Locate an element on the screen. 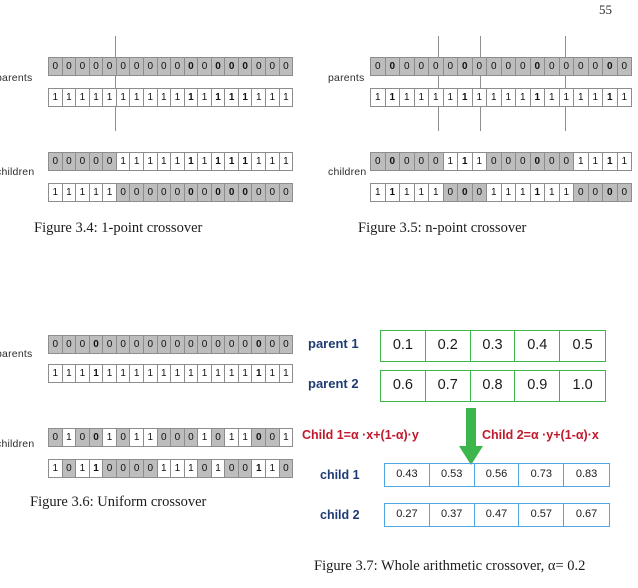  value-cell: 0.4 is located at coordinates (538, 346).